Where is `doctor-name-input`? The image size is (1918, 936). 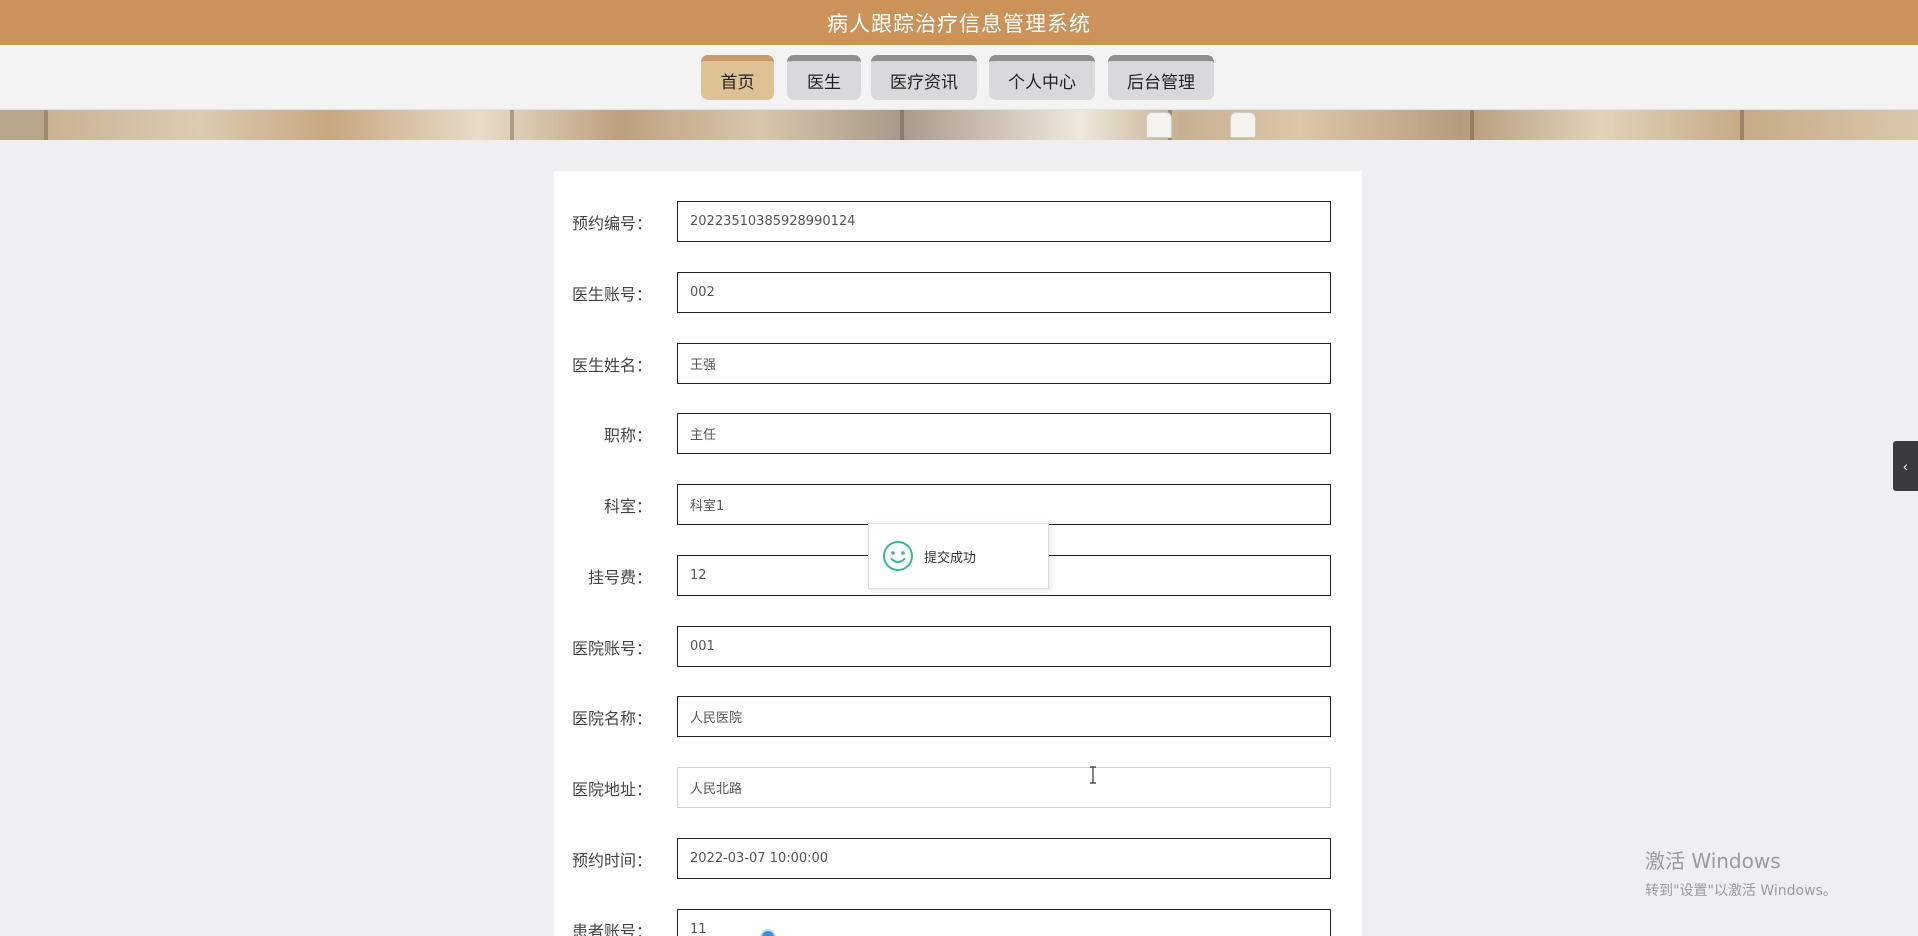 doctor-name-input is located at coordinates (1004, 363).